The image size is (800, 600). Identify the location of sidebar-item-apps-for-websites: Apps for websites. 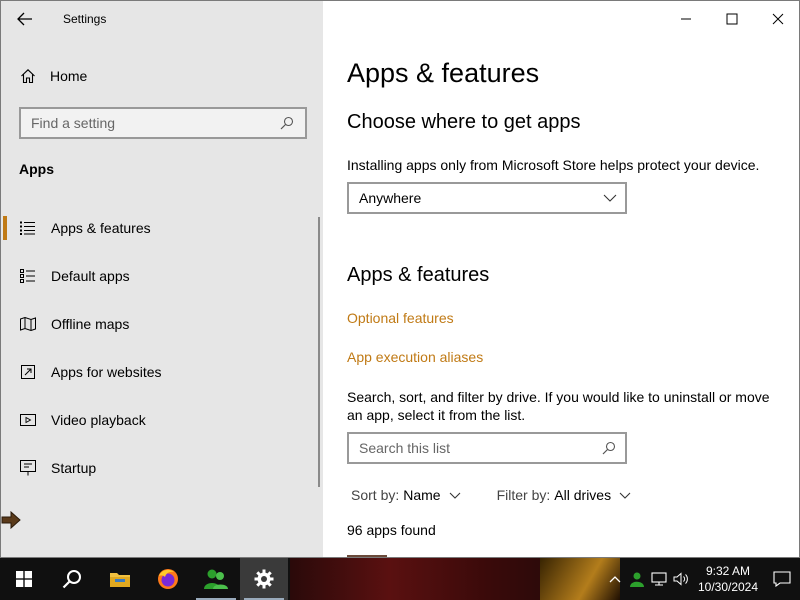
(159, 372).